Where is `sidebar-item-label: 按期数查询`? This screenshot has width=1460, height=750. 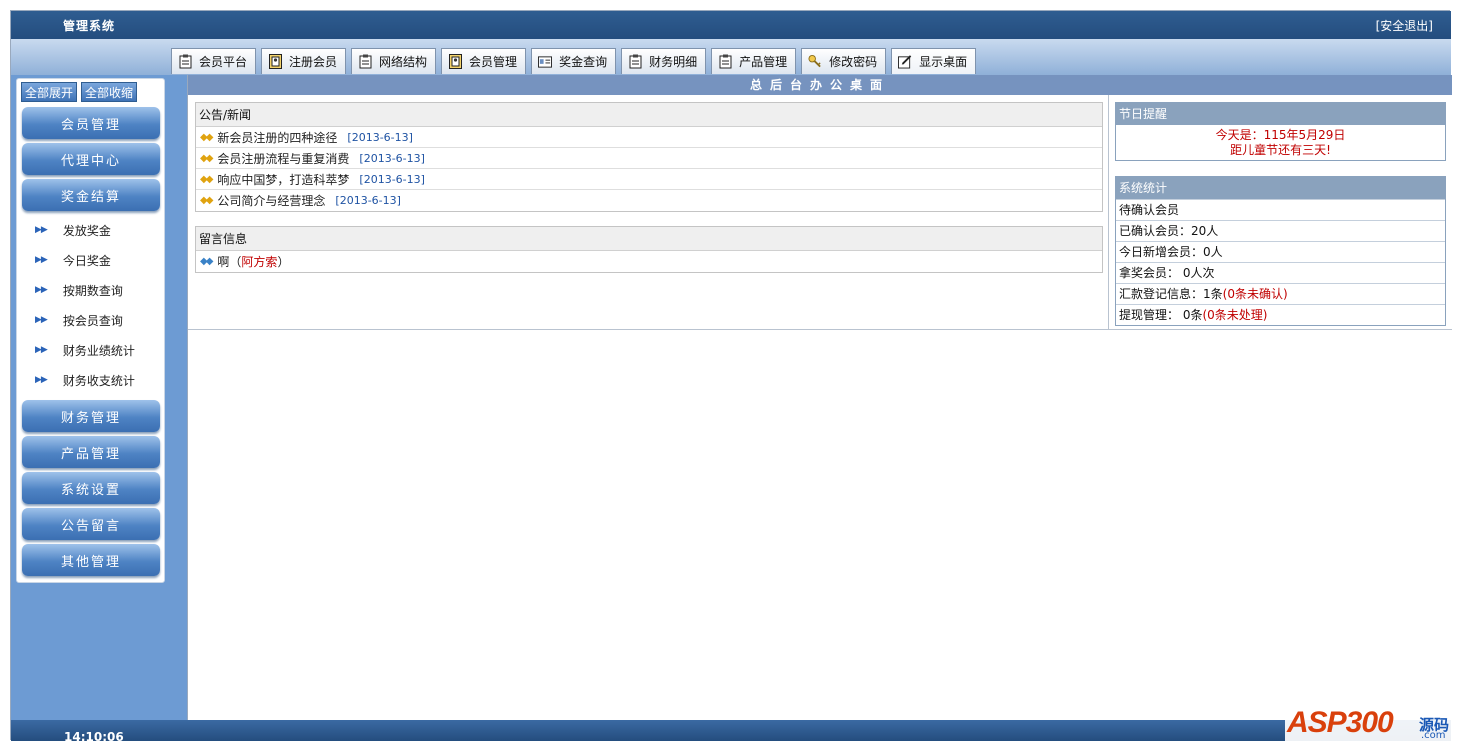
sidebar-item-label: 按期数查询 is located at coordinates (92, 290).